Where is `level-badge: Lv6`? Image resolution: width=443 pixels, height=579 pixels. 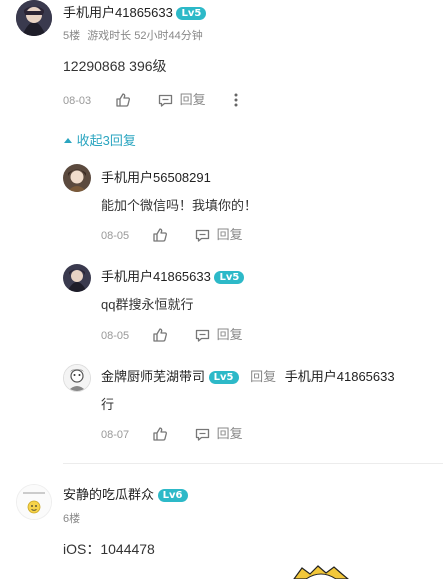
level-badge: Lv6 is located at coordinates (172, 495).